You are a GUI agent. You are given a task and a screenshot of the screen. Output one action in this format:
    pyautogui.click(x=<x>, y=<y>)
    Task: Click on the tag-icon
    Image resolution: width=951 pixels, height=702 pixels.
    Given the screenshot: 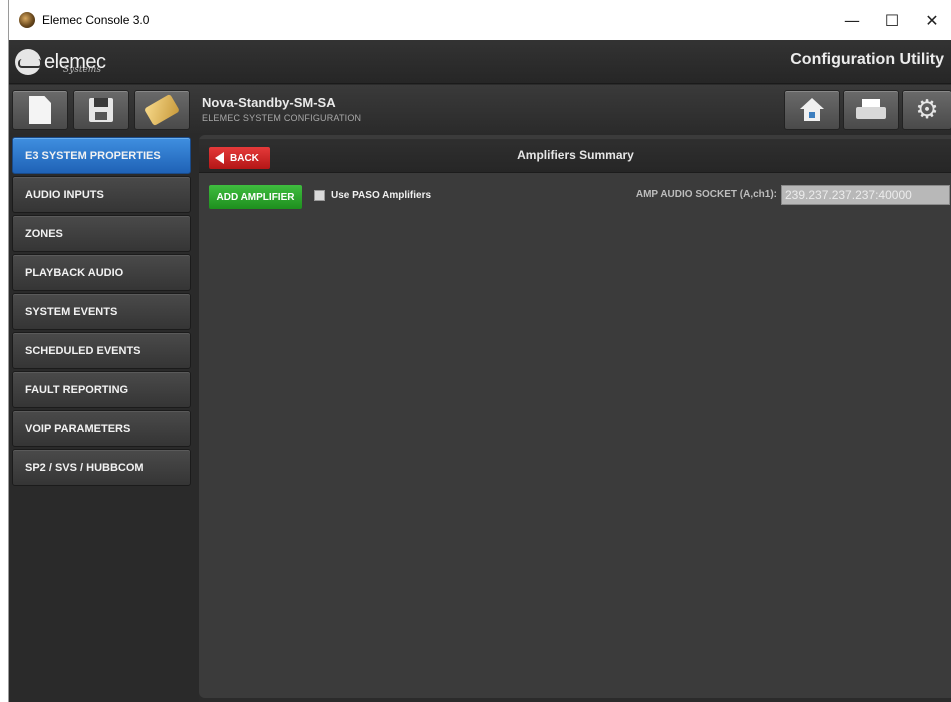 What is the action you would take?
    pyautogui.click(x=162, y=110)
    